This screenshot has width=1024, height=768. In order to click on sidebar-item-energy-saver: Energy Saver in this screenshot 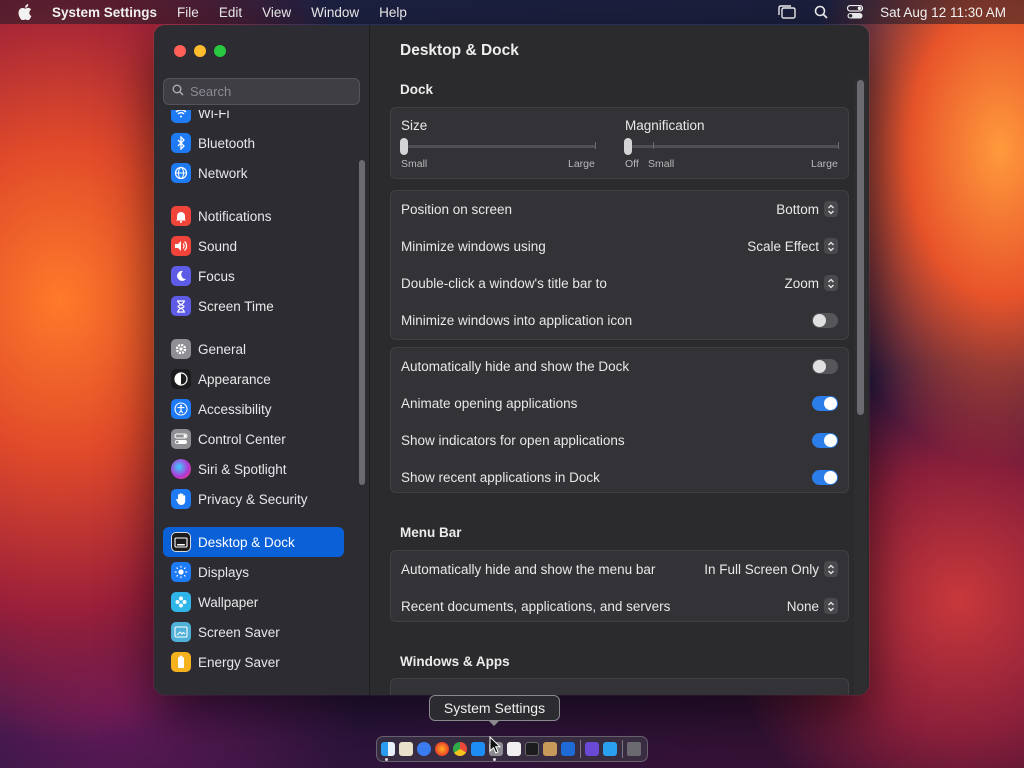, I will do `click(253, 662)`.